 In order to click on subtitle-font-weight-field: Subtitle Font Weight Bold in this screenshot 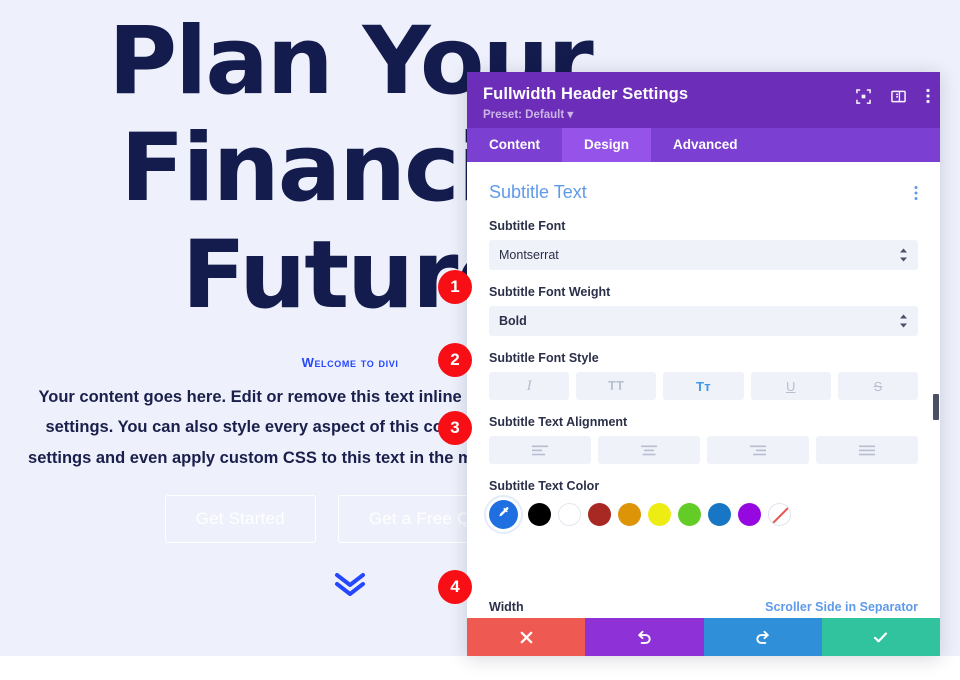, I will do `click(703, 310)`.